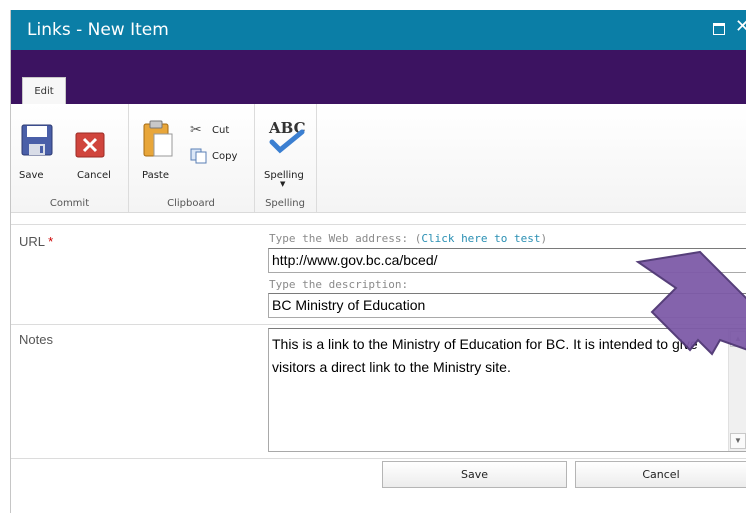 This screenshot has width=746, height=513. Describe the element at coordinates (738, 339) in the screenshot. I see `scroll-up-icon: ▲` at that location.